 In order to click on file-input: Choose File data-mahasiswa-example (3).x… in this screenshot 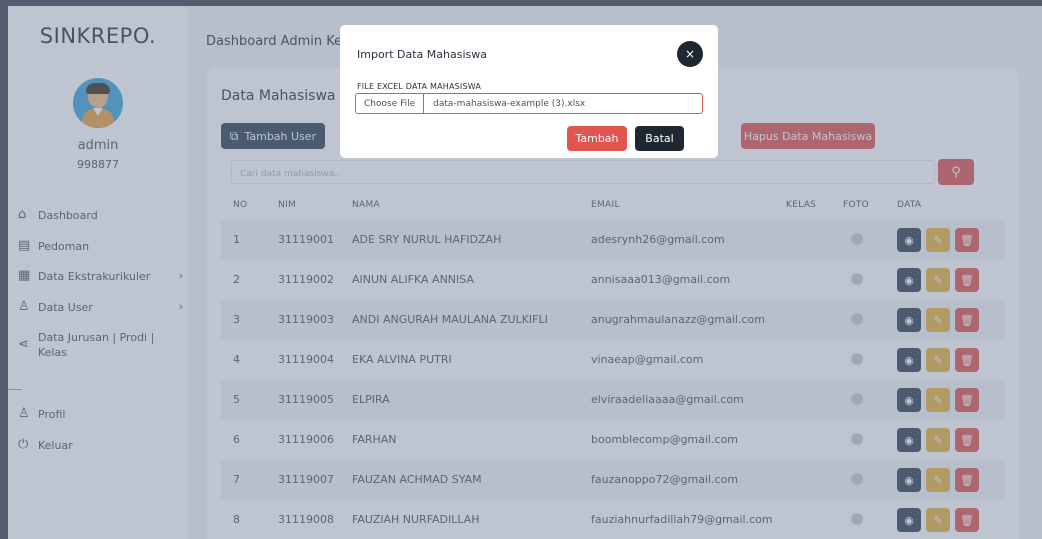, I will do `click(529, 103)`.